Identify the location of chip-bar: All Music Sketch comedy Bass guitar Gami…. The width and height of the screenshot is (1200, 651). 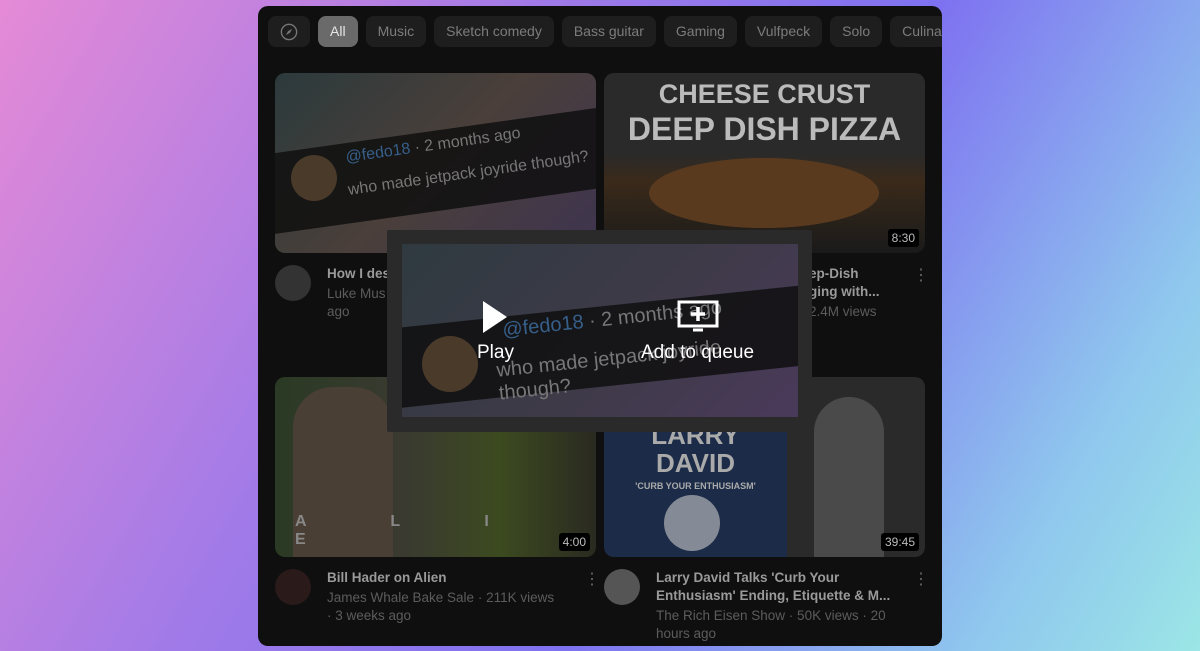
(605, 31).